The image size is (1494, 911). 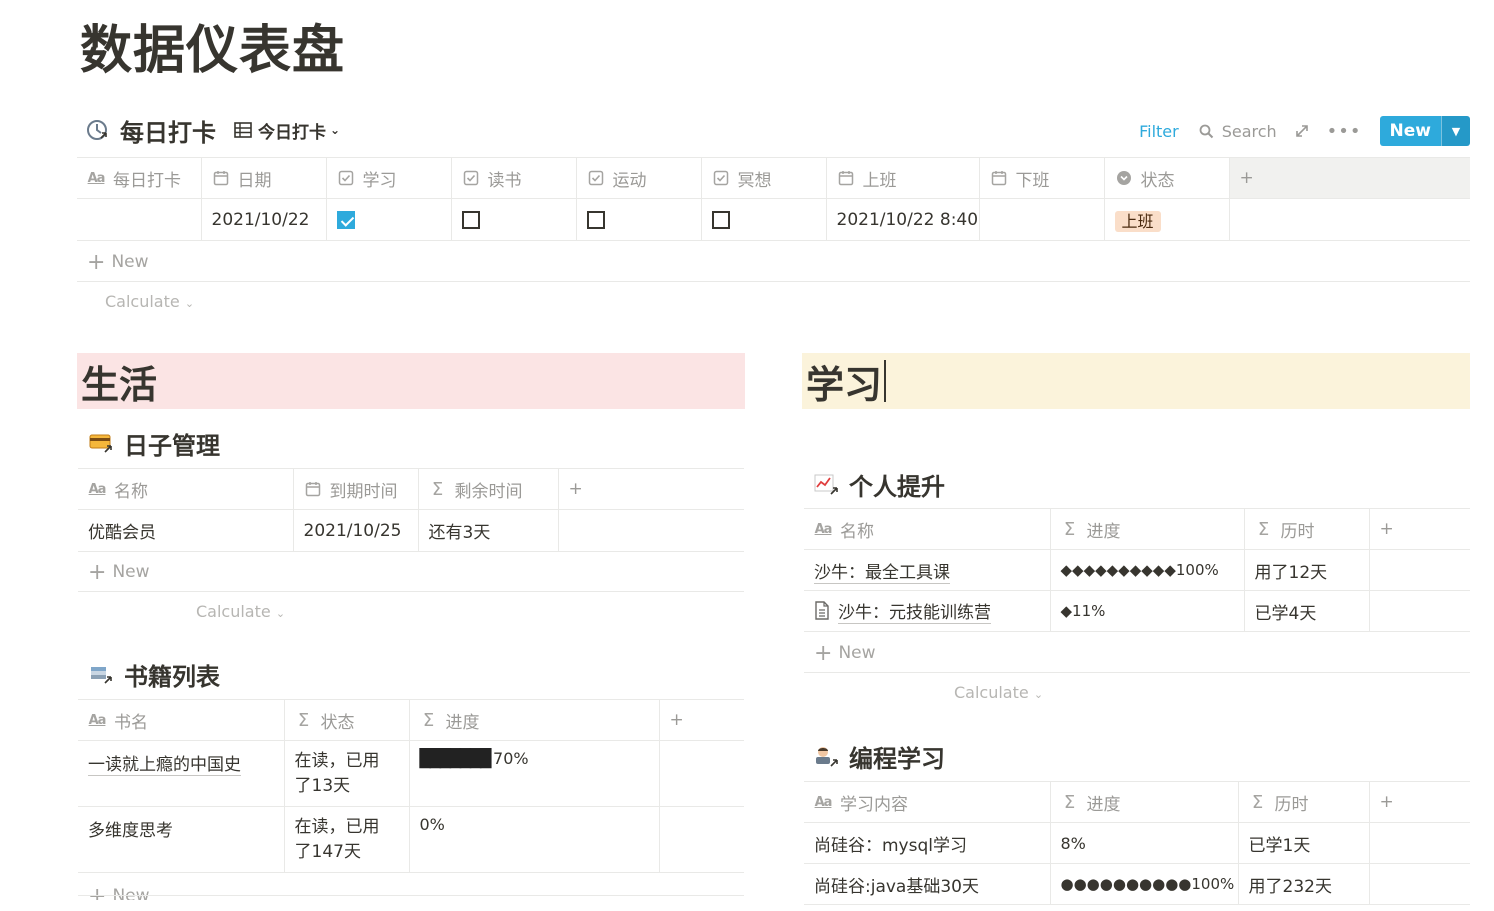 What do you see at coordinates (345, 219) in the screenshot?
I see `study-checkbox` at bounding box center [345, 219].